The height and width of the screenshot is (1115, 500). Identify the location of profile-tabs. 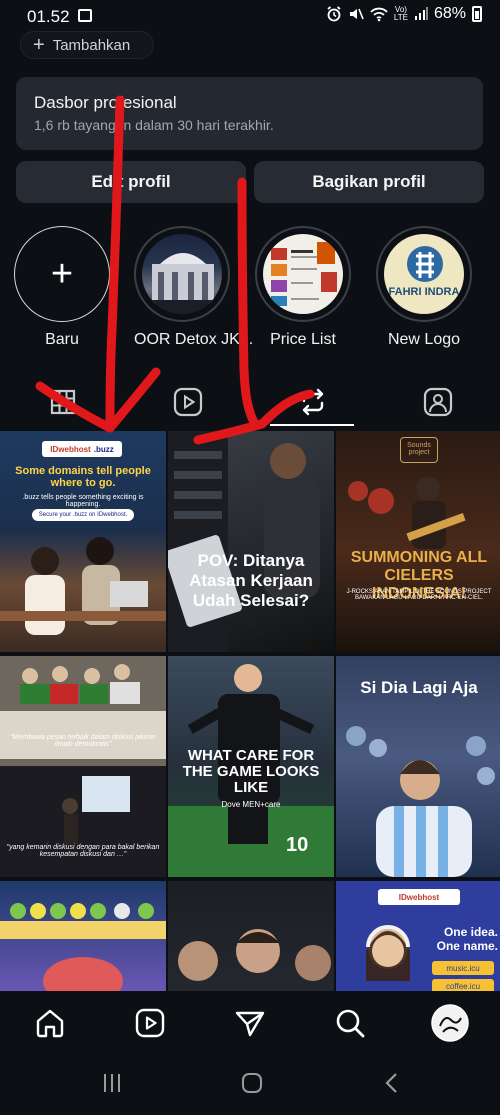
(250, 403).